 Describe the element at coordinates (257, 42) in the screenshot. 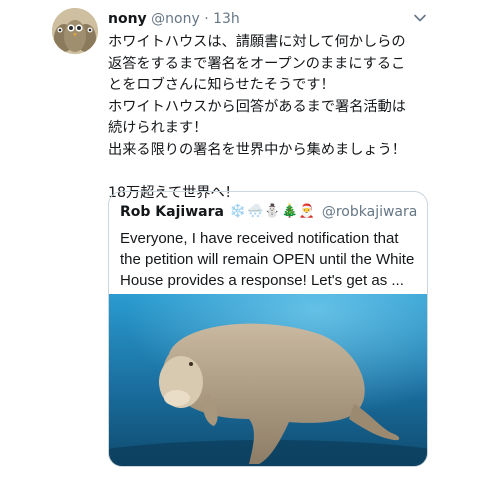

I see `tweet-line: ホワイトハウスは、請願書に対して何かしらの` at that location.